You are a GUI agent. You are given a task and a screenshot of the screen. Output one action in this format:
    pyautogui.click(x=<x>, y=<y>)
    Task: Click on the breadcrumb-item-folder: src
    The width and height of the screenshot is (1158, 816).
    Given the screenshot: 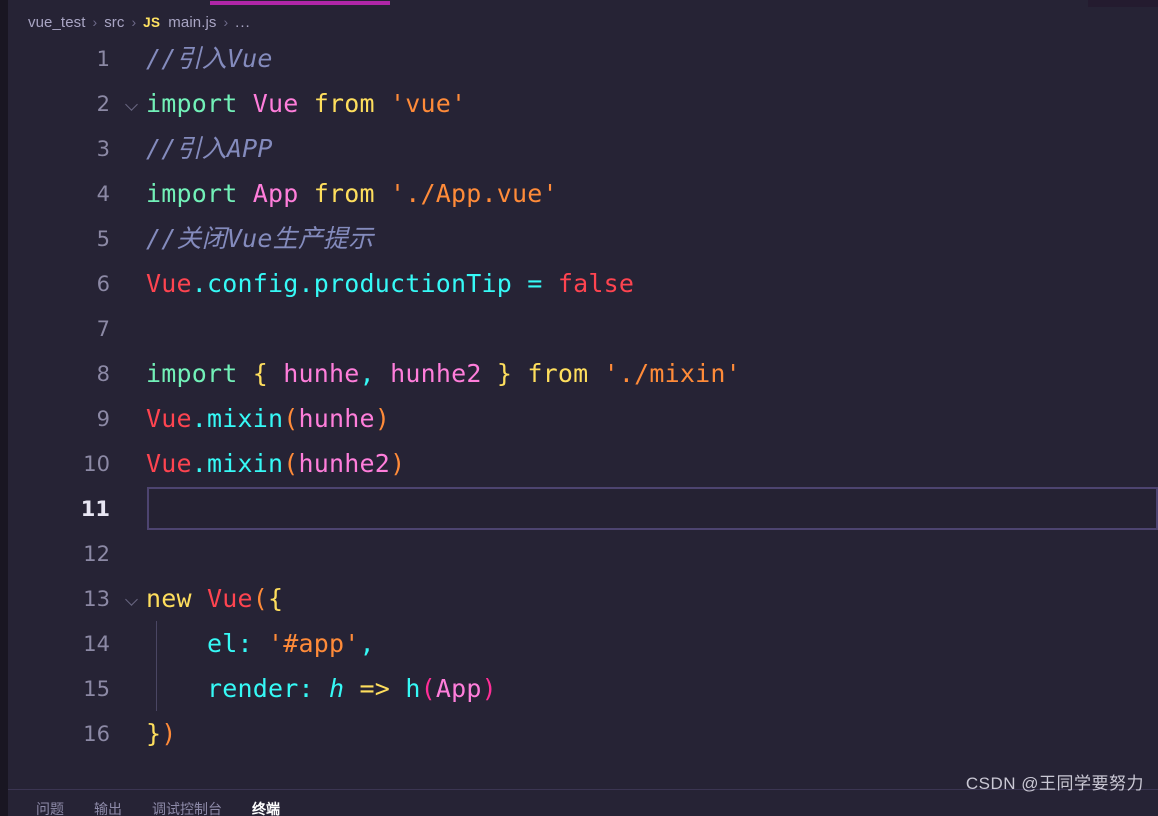 What is the action you would take?
    pyautogui.click(x=114, y=22)
    